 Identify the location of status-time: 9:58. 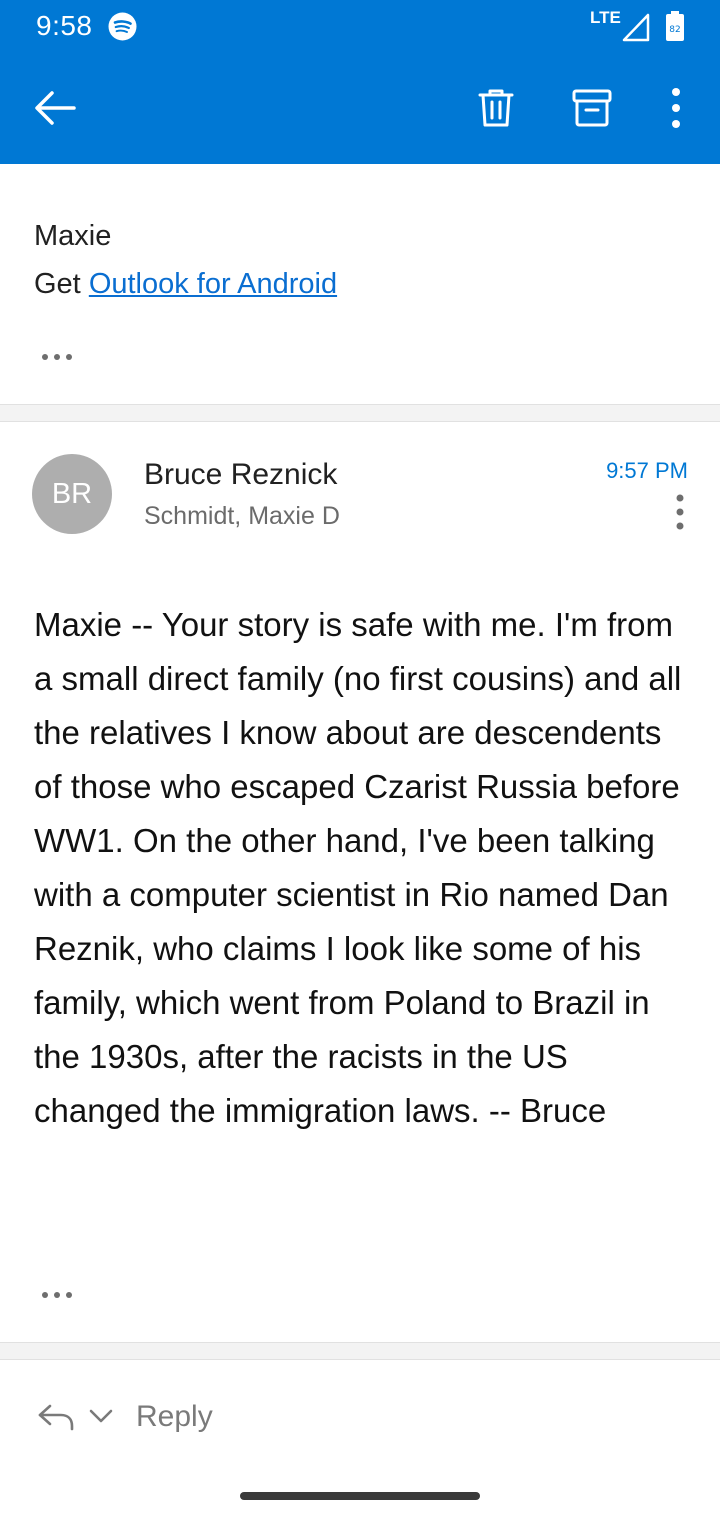
(64, 25).